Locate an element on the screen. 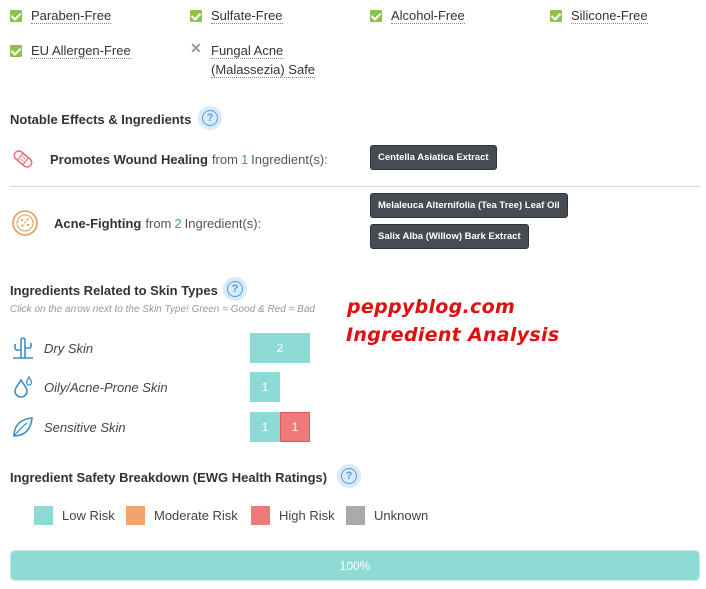 Image resolution: width=706 pixels, height=589 pixels. watermark-line1: peppyblog.com is located at coordinates (431, 307).